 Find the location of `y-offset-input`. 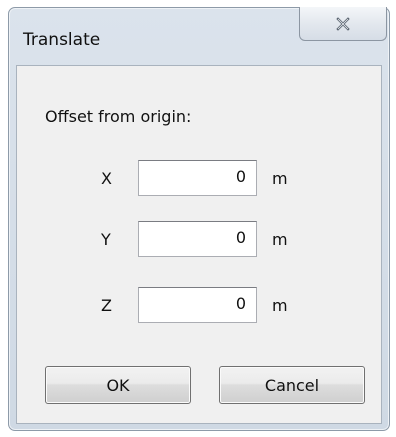

y-offset-input is located at coordinates (197, 239).